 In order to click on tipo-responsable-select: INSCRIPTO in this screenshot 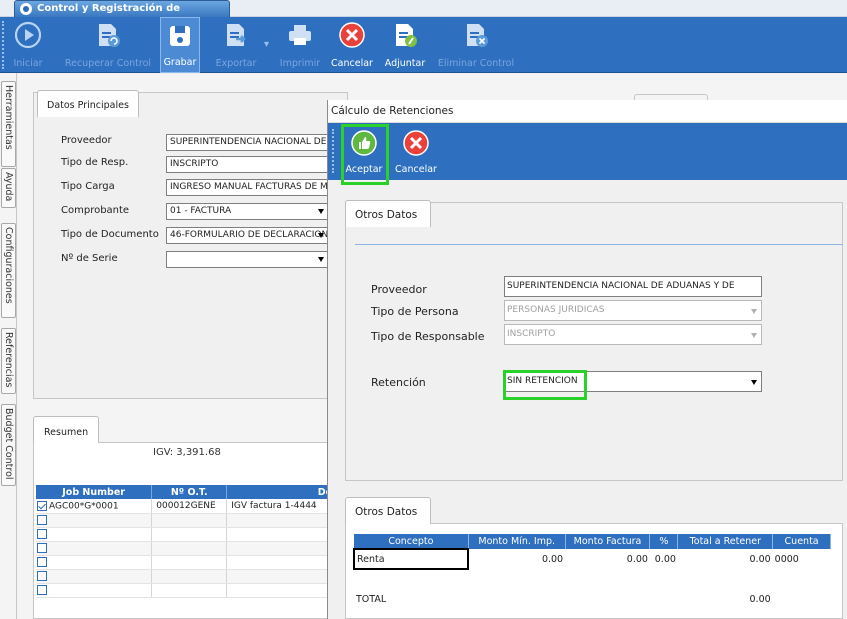, I will do `click(633, 334)`.